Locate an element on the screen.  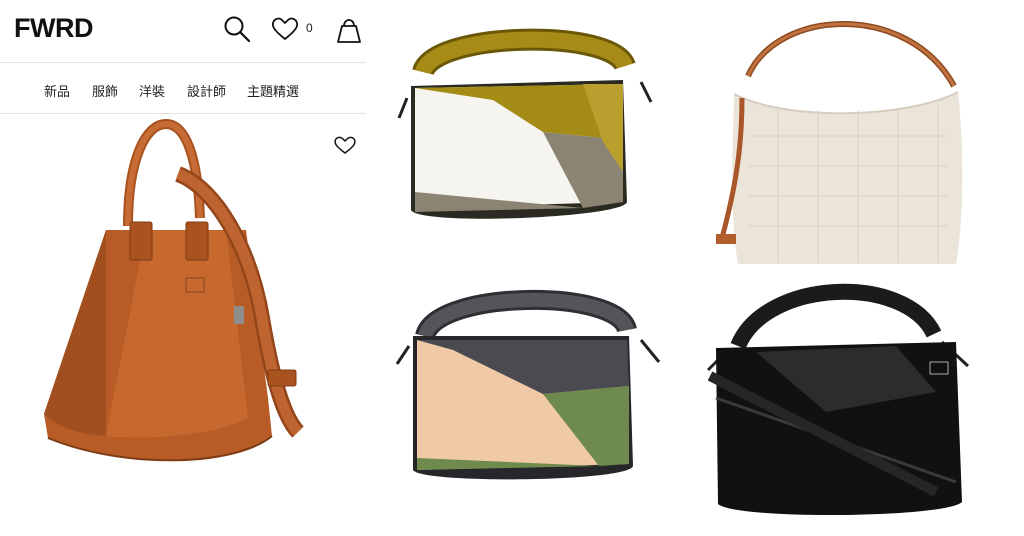
category-nav: 新品 服飾 洋裝 設計師 主題精選 is located at coordinates (183, 88).